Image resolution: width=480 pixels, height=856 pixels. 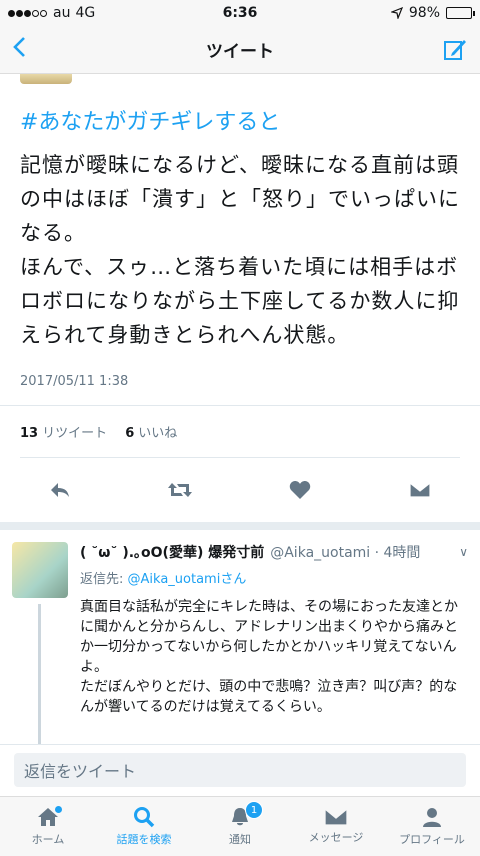 What do you see at coordinates (104, 579) in the screenshot?
I see `reply-to-label: 返信先:` at bounding box center [104, 579].